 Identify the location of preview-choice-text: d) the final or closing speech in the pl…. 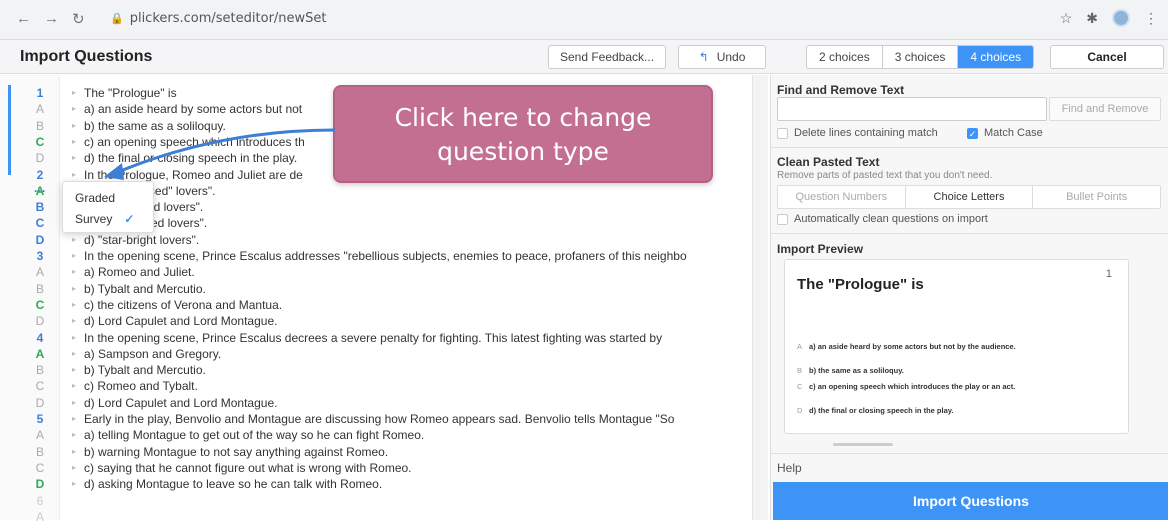
(881, 410).